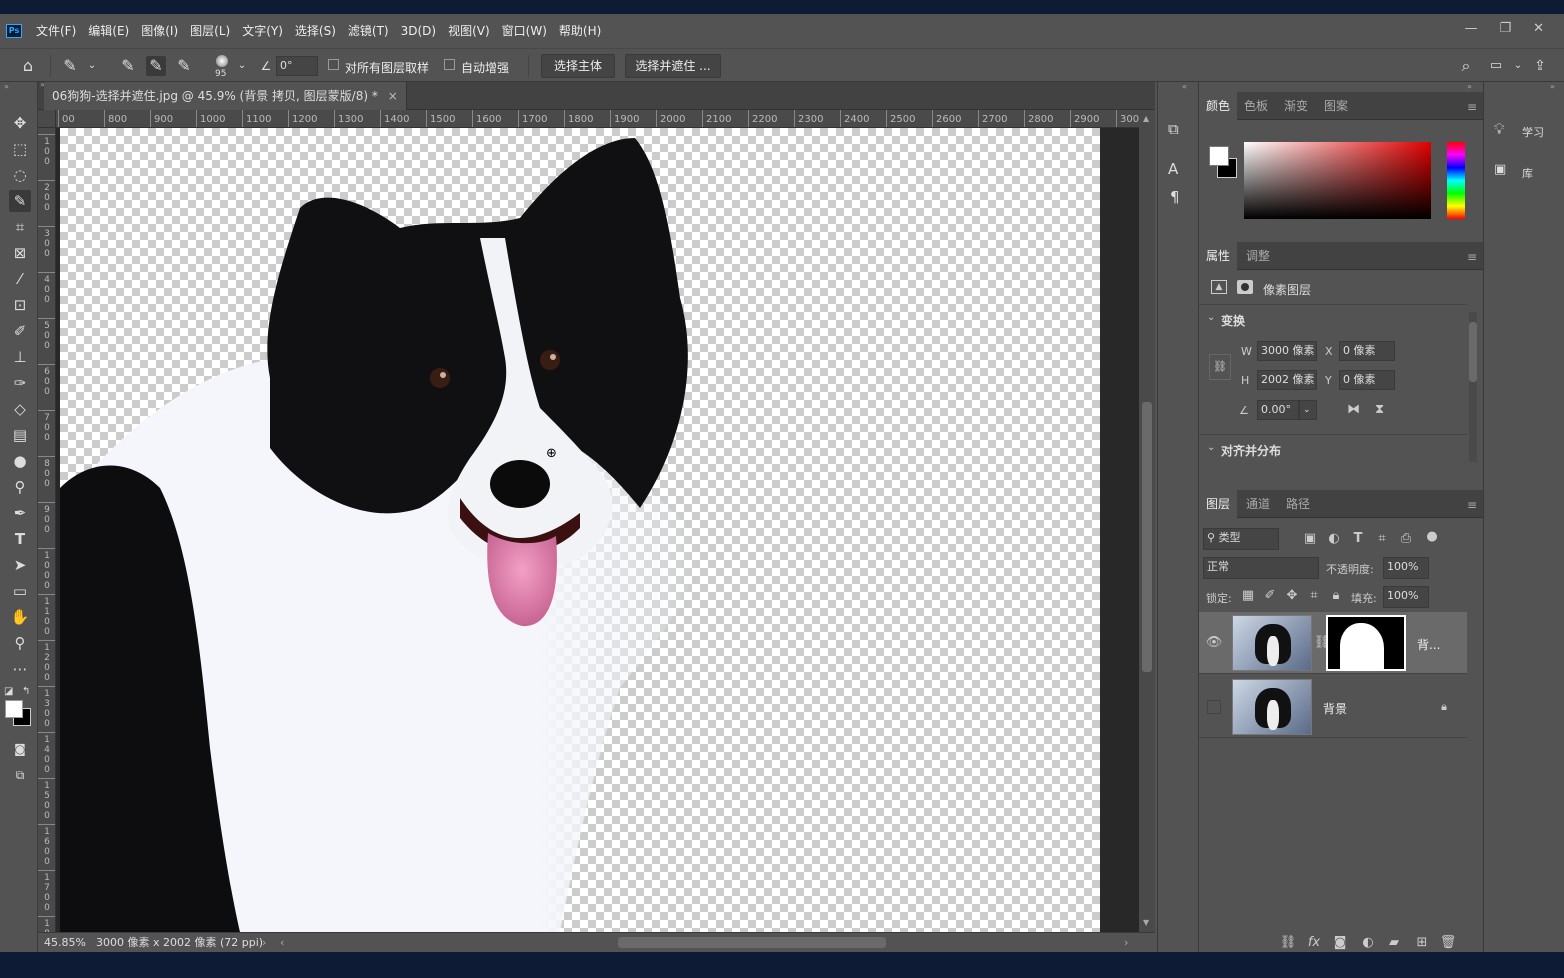  I want to click on lasso-tool-icon: ◌, so click(20, 175).